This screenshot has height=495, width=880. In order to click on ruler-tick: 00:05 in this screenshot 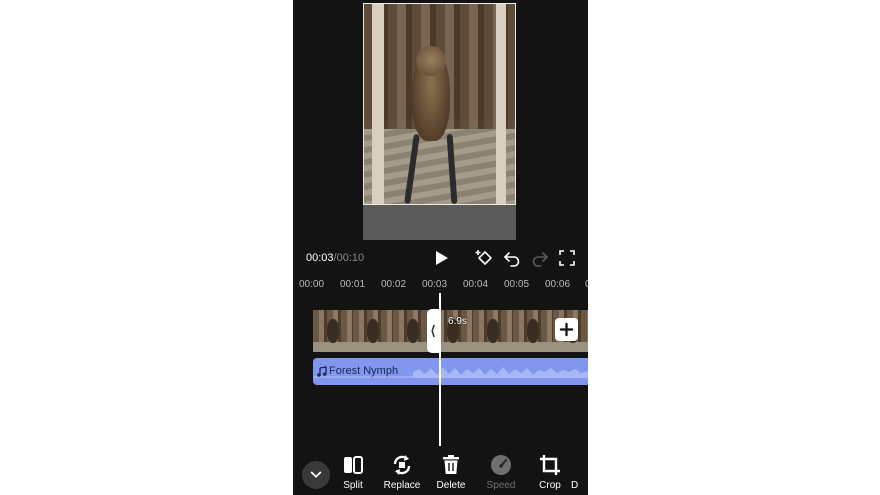, I will do `click(517, 284)`.